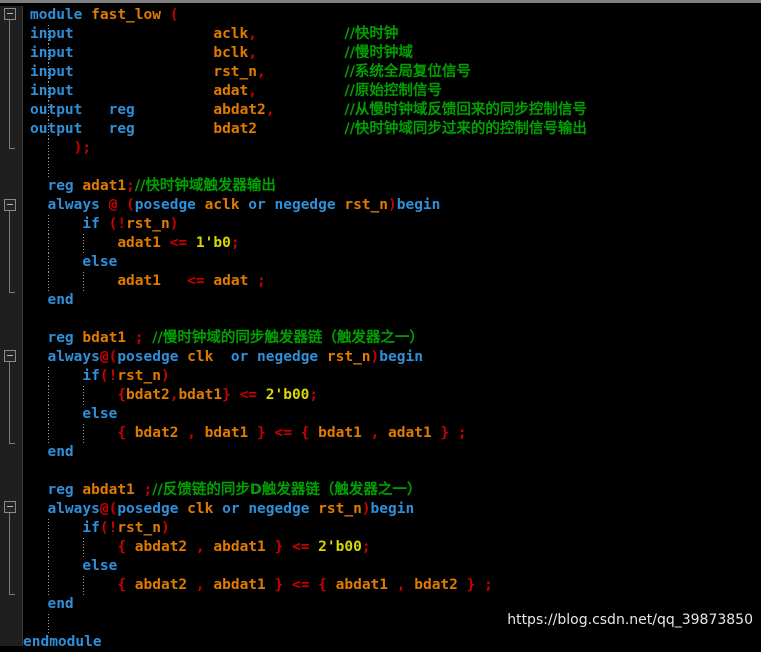 Image resolution: width=761 pixels, height=652 pixels. I want to click on code-line: input rst_n, //系统全局复位信号, so click(392, 72).